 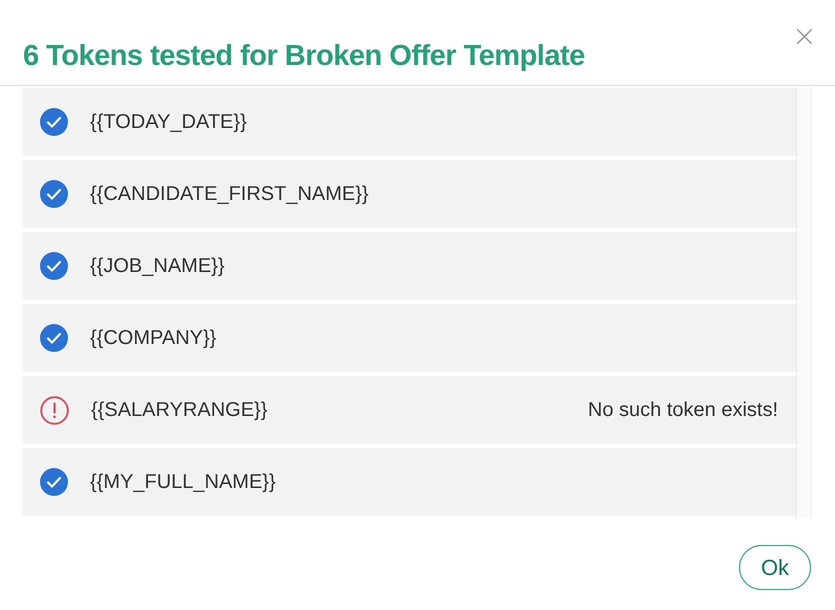 What do you see at coordinates (154, 338) in the screenshot?
I see `token-name: {{COMPANY}}` at bounding box center [154, 338].